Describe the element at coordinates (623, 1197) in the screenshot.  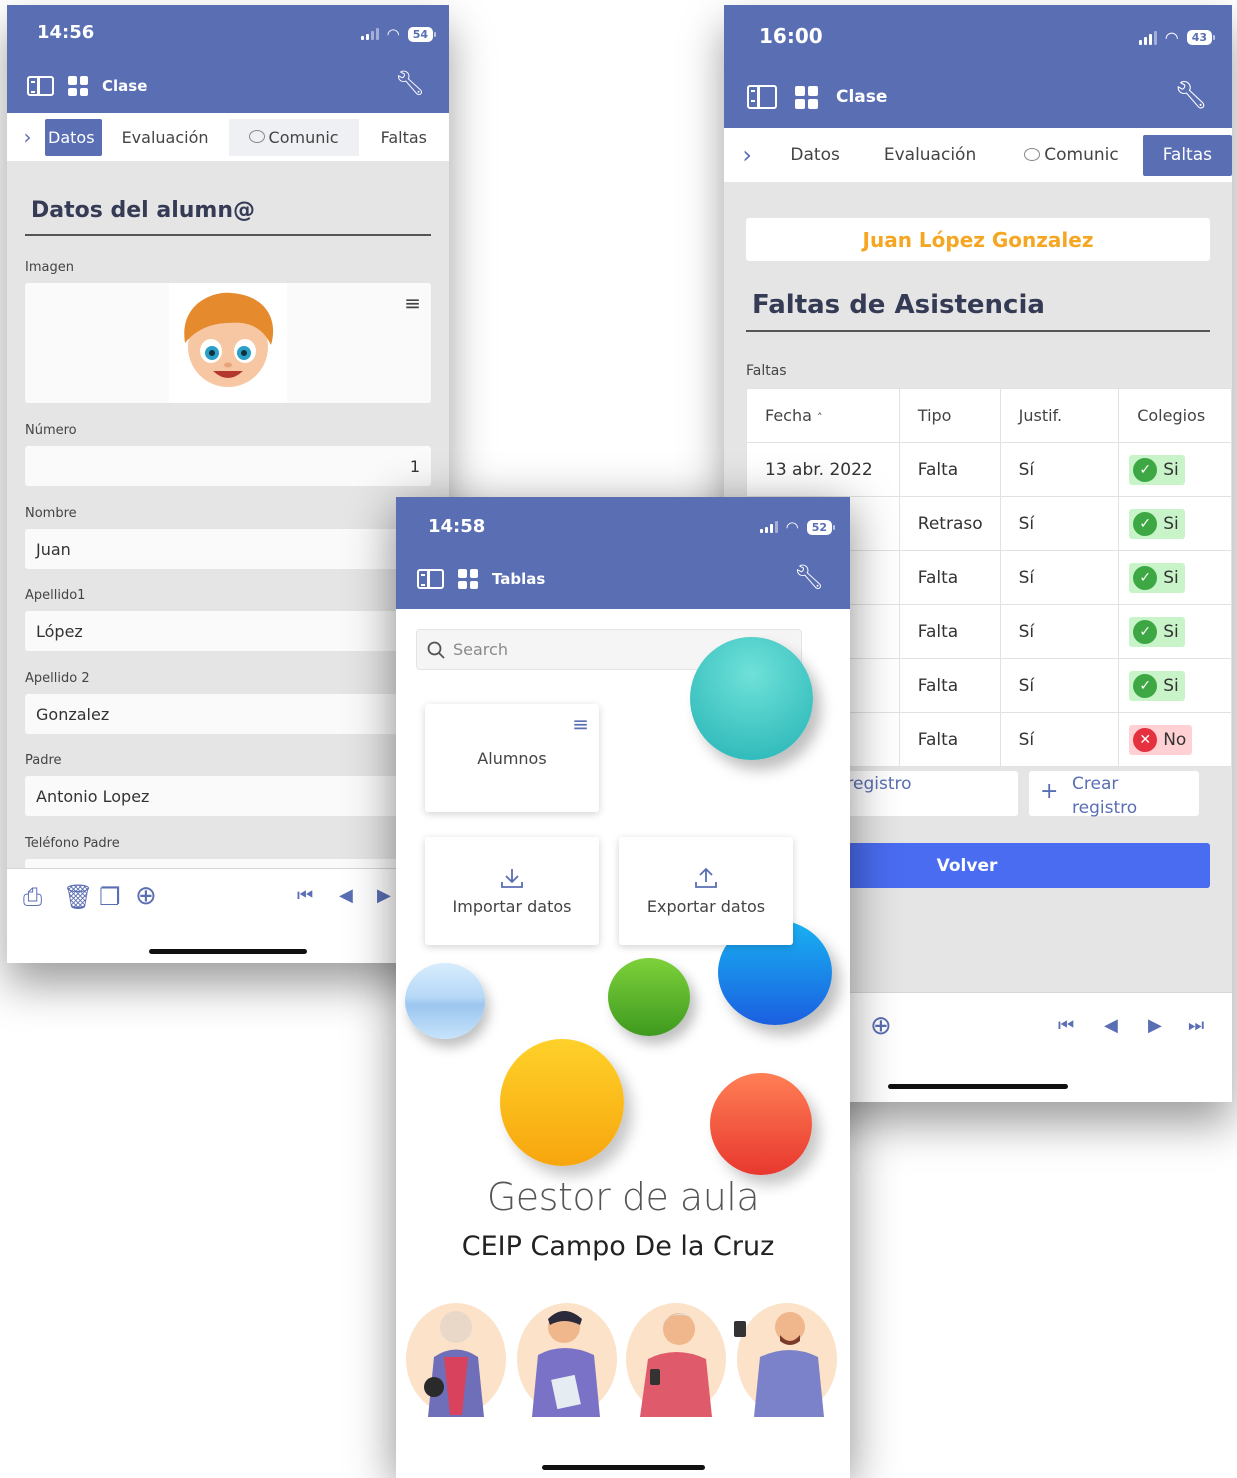
I see `app-title: Gestor de aula` at that location.